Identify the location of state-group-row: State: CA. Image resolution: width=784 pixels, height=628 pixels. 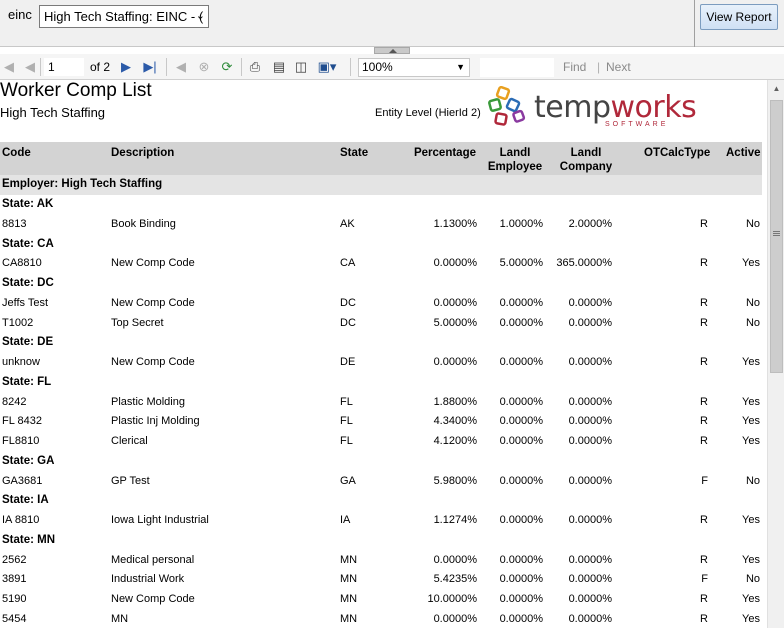
(381, 245).